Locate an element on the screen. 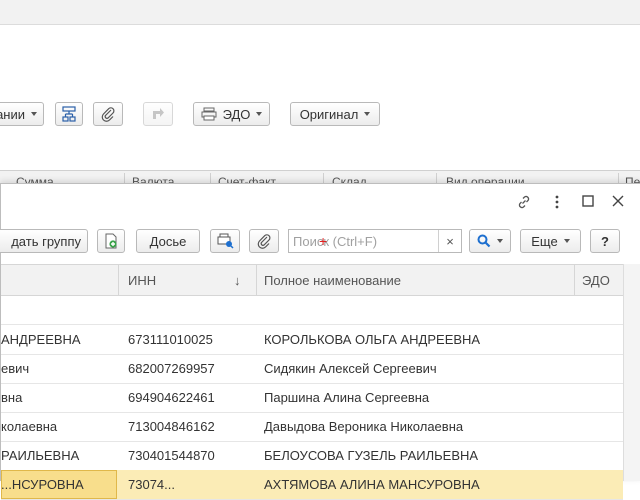 This screenshot has width=640, height=500. operations-menu-button: ании is located at coordinates (22, 114).